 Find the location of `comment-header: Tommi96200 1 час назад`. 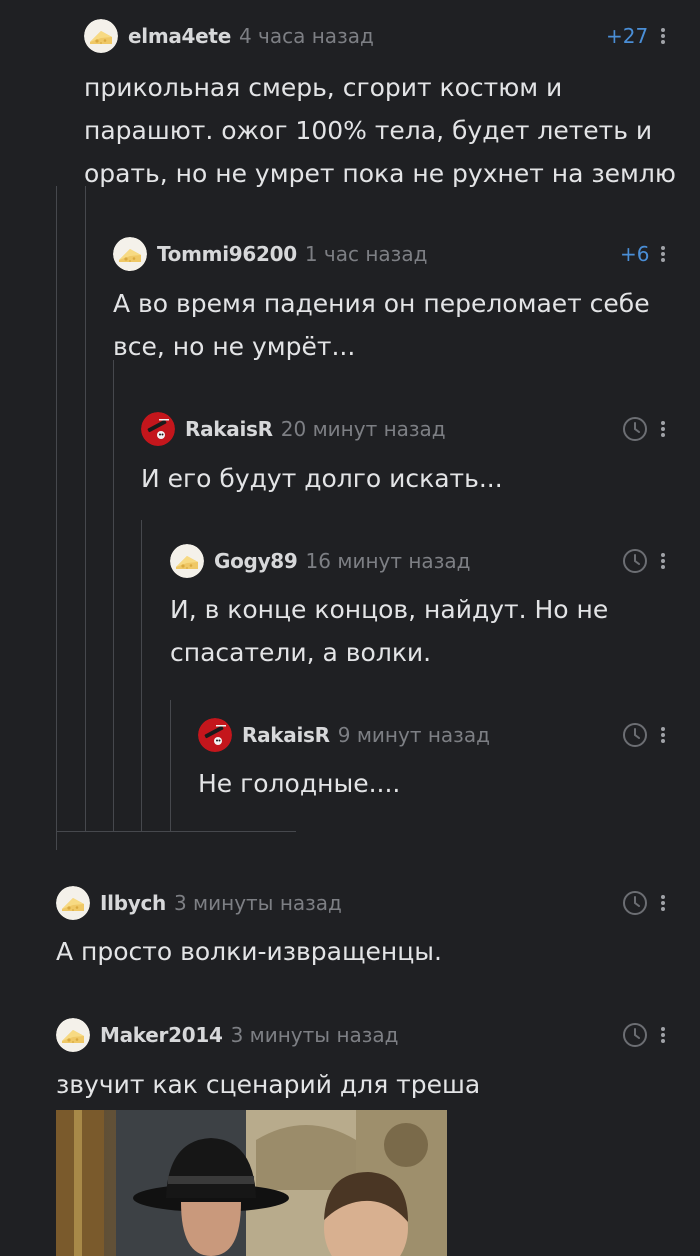

comment-header: Tommi96200 1 час назад is located at coordinates (270, 254).